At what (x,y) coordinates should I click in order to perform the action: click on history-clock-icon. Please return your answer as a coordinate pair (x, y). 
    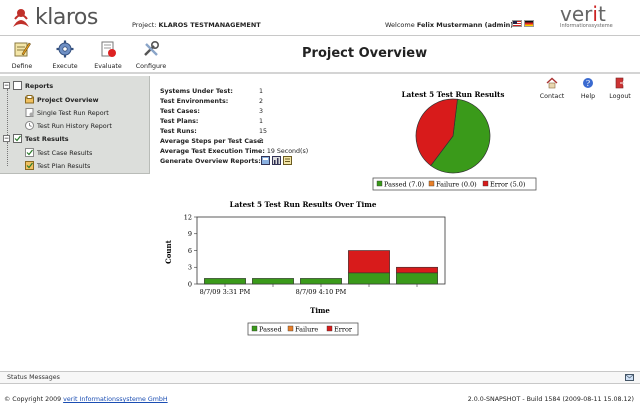
    Looking at the image, I should click on (29, 125).